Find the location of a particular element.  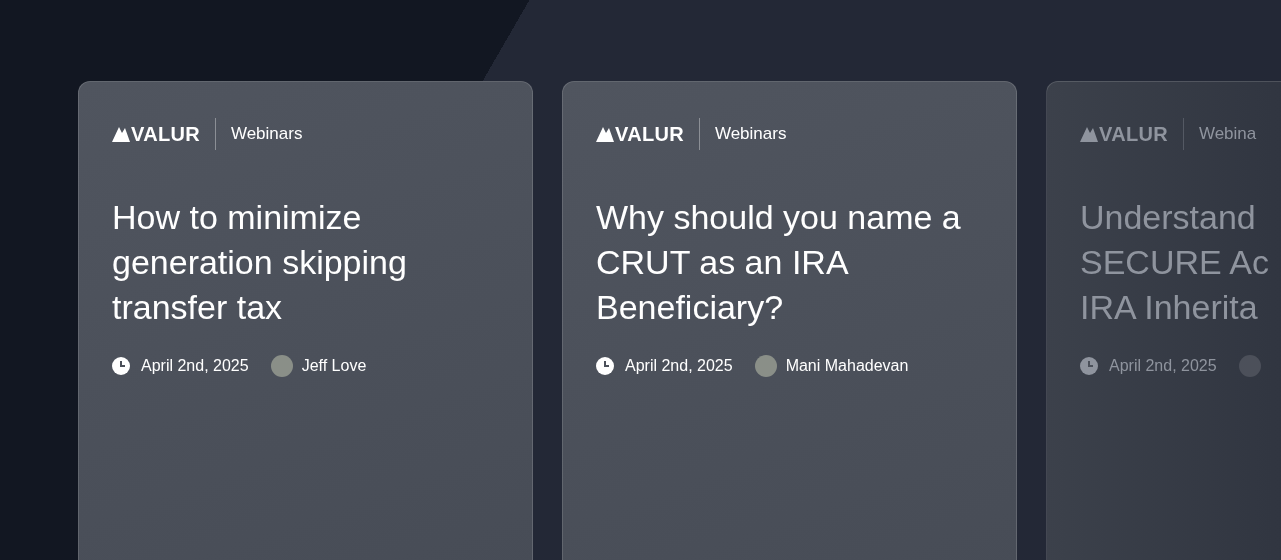

webinar-title-line: generation skipping is located at coordinates (259, 262).